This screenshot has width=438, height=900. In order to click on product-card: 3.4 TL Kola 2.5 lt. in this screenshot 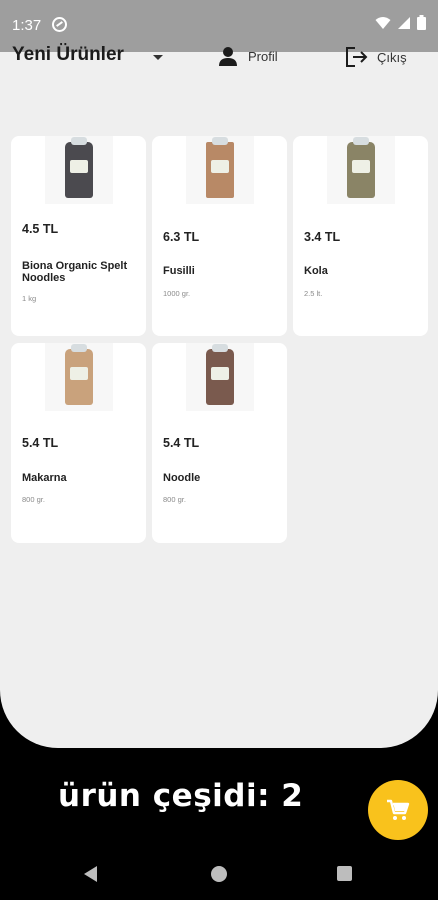, I will do `click(360, 236)`.